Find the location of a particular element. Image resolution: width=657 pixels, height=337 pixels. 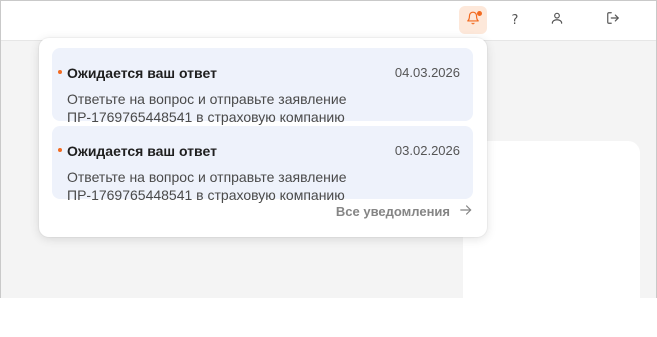

help-button: ? is located at coordinates (515, 20).